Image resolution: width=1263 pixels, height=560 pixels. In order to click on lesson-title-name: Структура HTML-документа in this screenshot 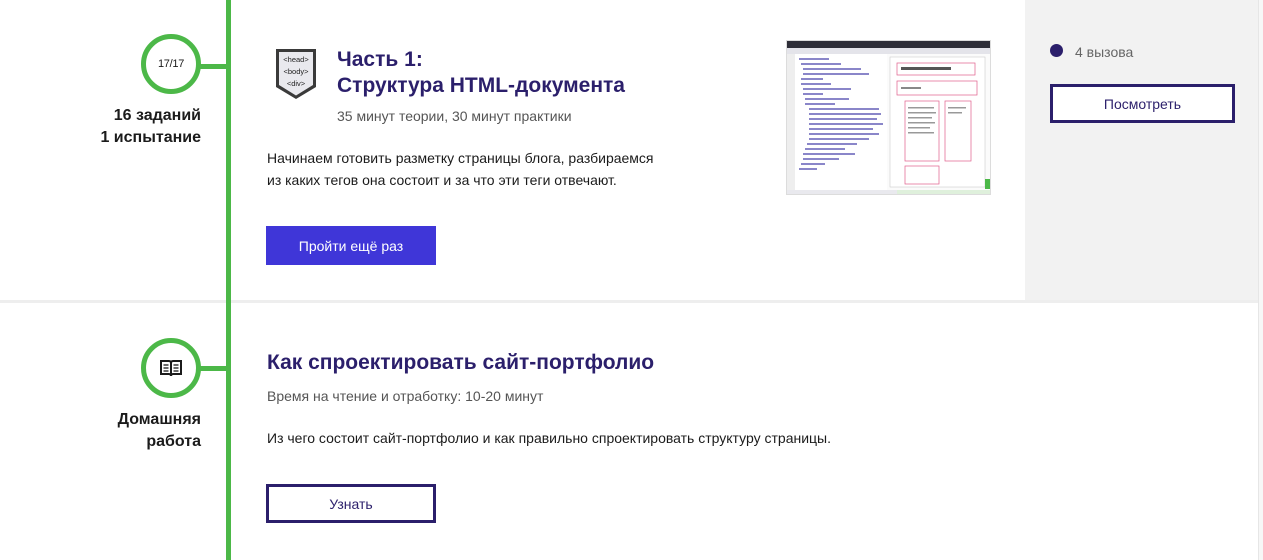, I will do `click(481, 86)`.